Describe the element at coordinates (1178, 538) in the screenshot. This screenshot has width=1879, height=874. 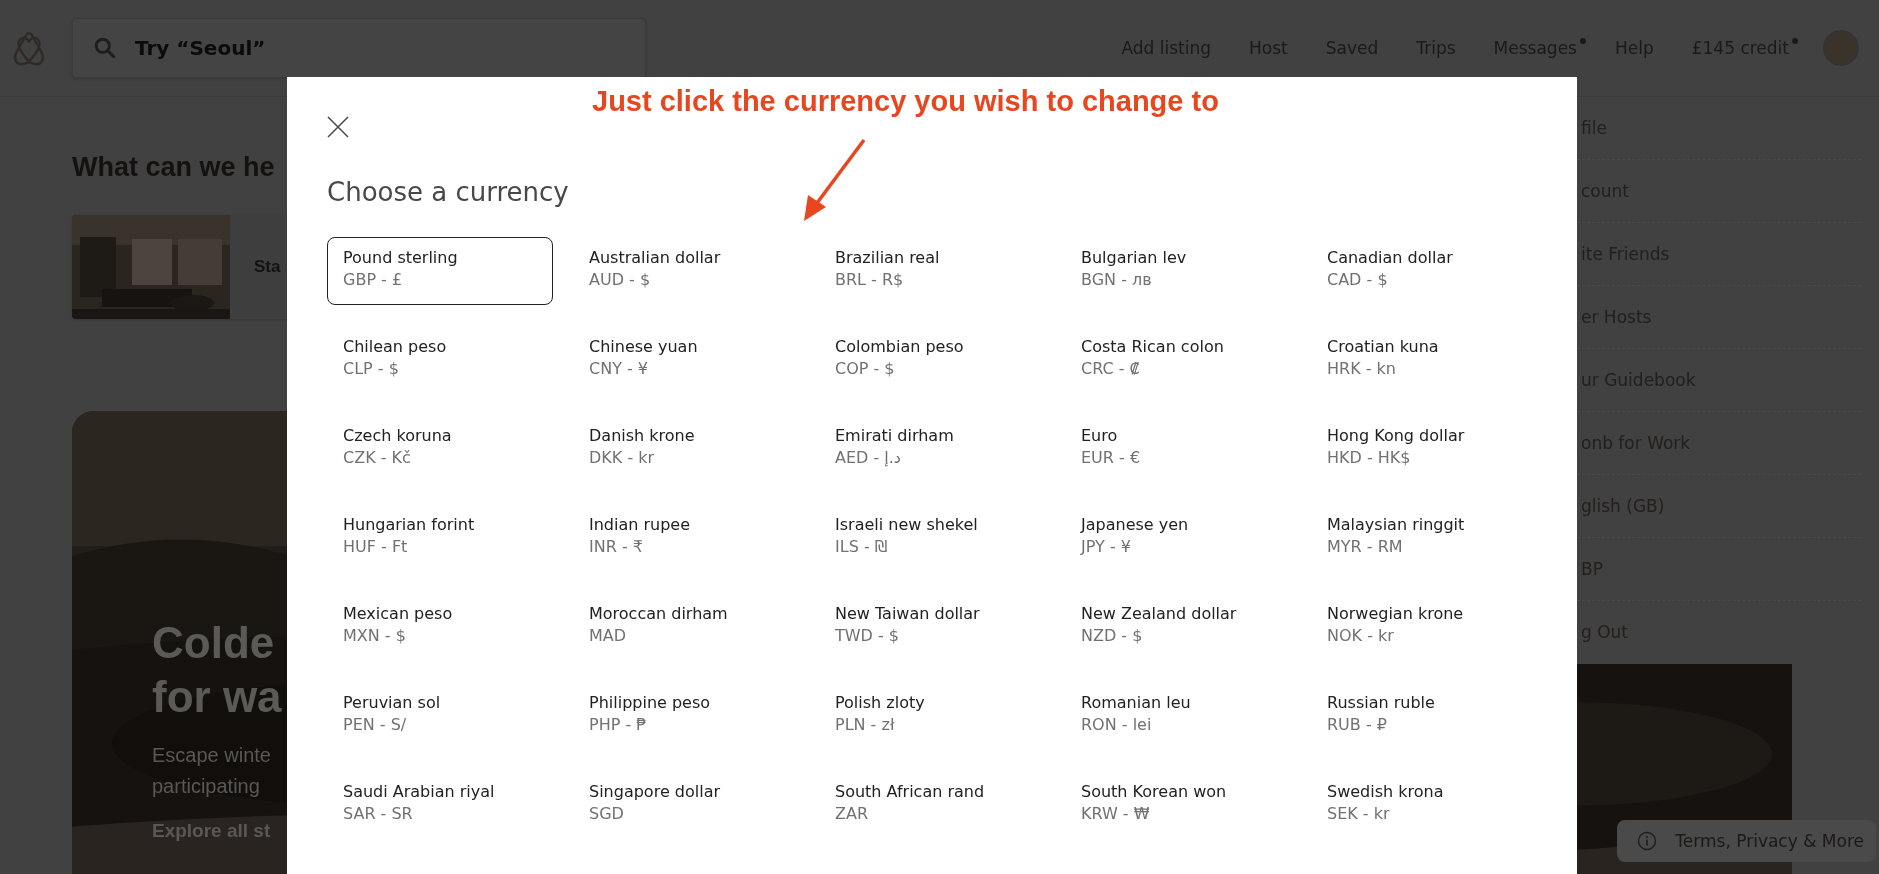
I see `currency-option: Japanese yen JPY - ¥` at that location.